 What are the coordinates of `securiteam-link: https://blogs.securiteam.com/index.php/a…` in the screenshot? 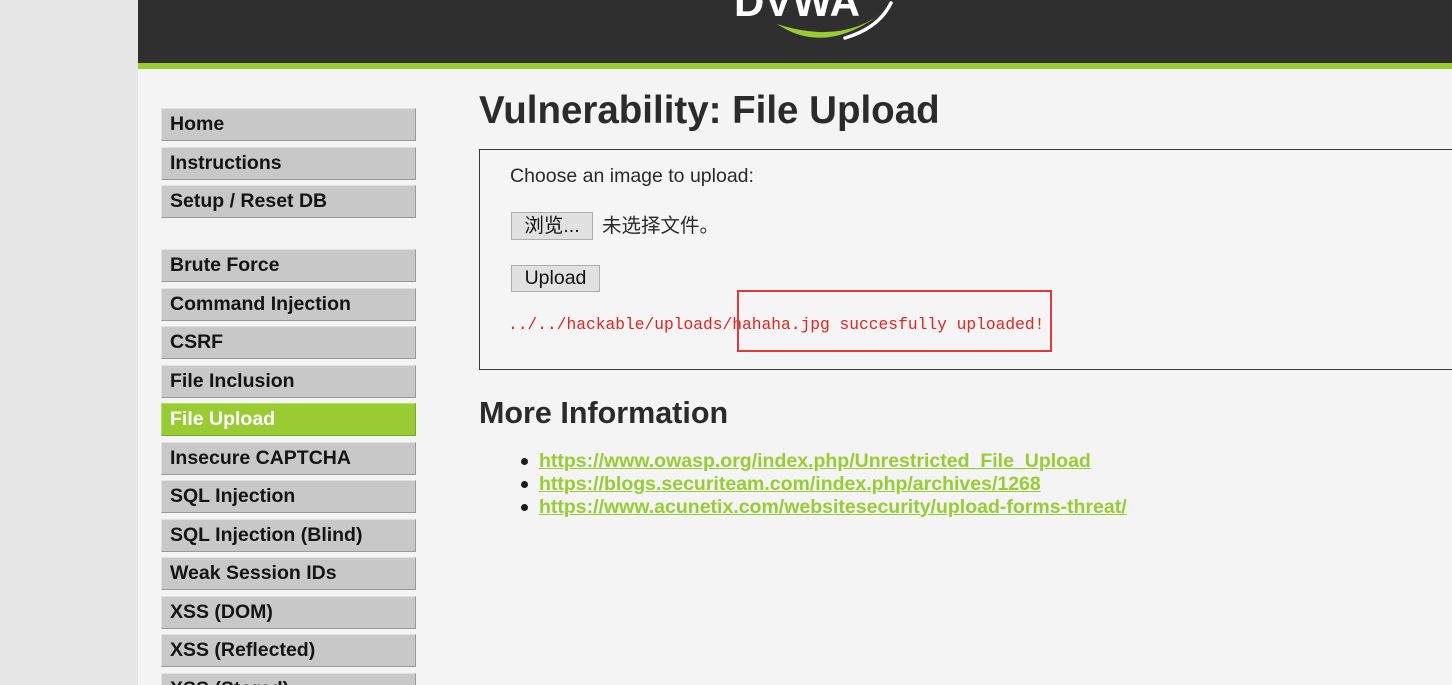 It's located at (790, 484).